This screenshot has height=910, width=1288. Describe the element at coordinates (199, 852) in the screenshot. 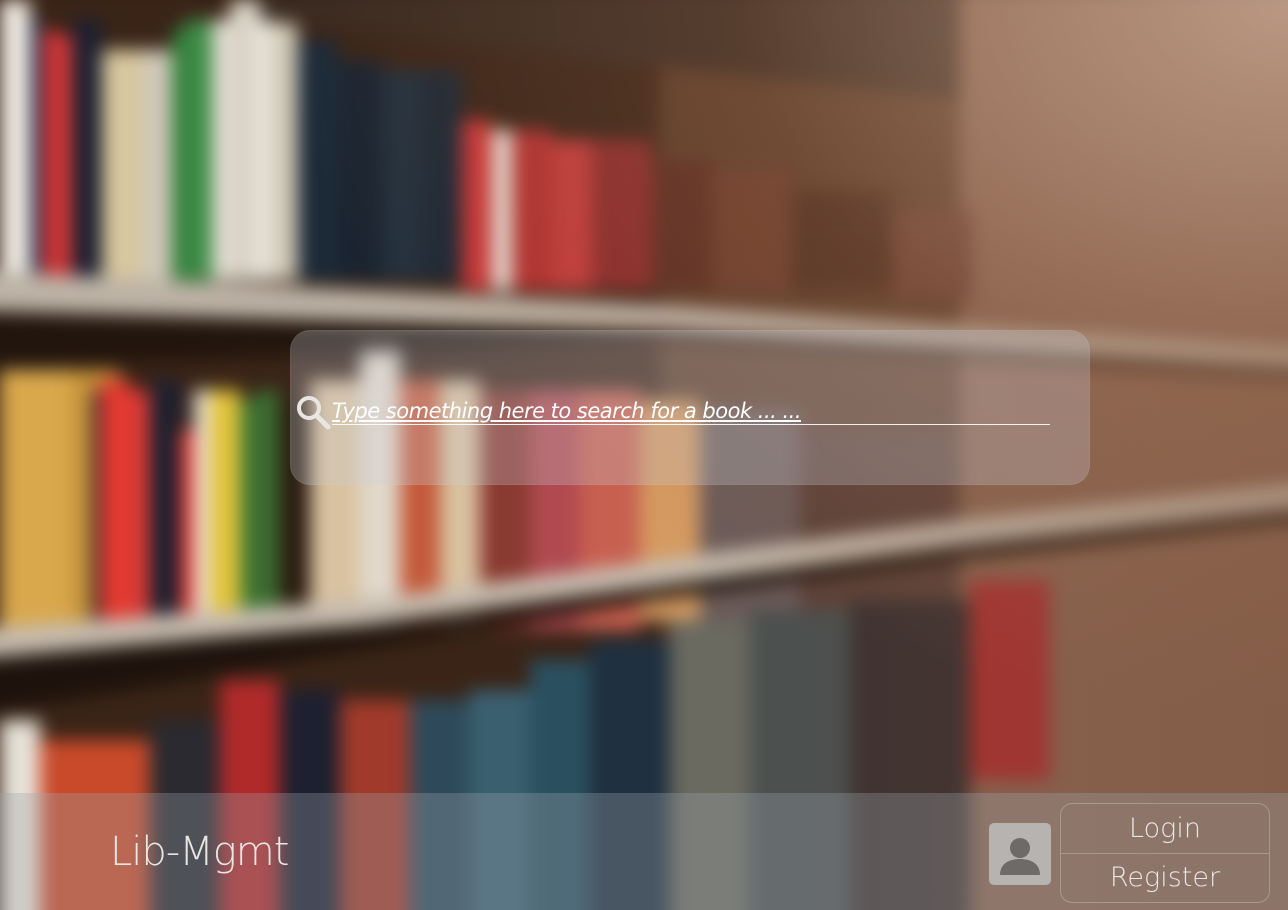

I see `brand-logo-text: Lib-Mgmt` at that location.